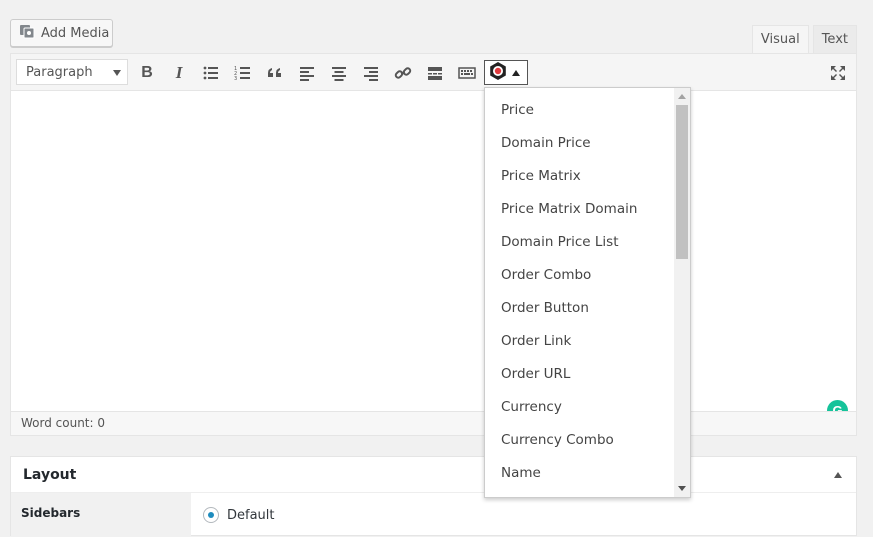  I want to click on menu-item: Order Button, so click(580, 308).